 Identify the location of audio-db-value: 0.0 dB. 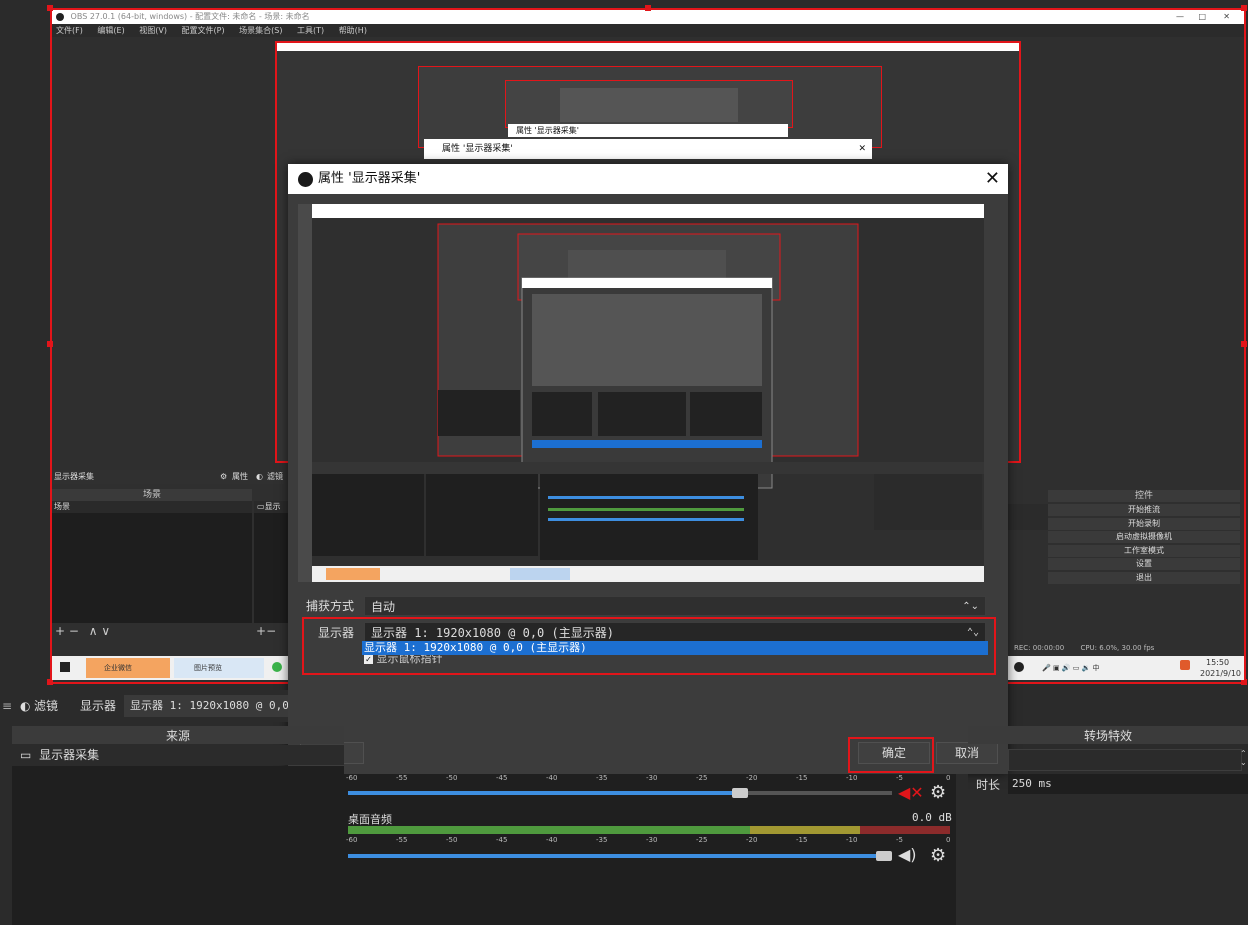
(932, 817).